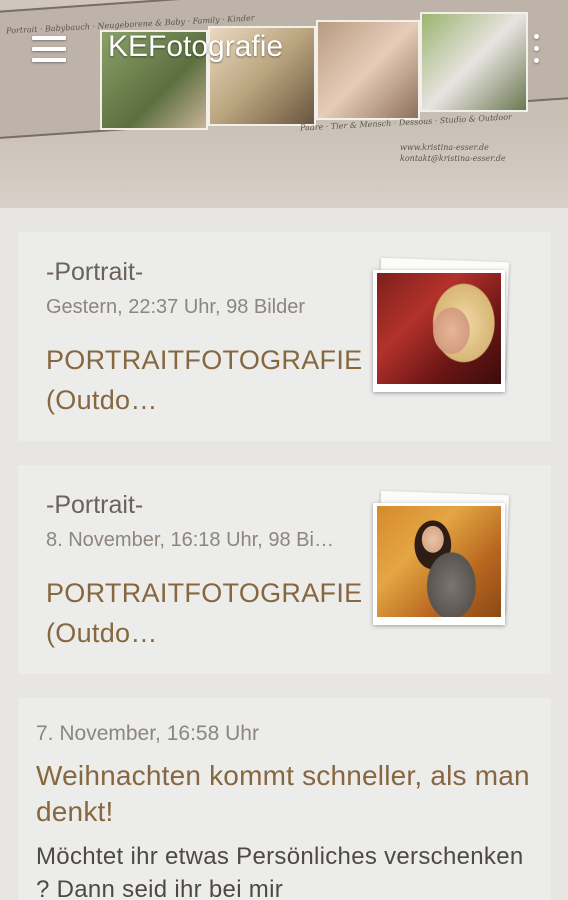 This screenshot has height=900, width=568. Describe the element at coordinates (536, 50) in the screenshot. I see `overflow-menu-icon` at that location.